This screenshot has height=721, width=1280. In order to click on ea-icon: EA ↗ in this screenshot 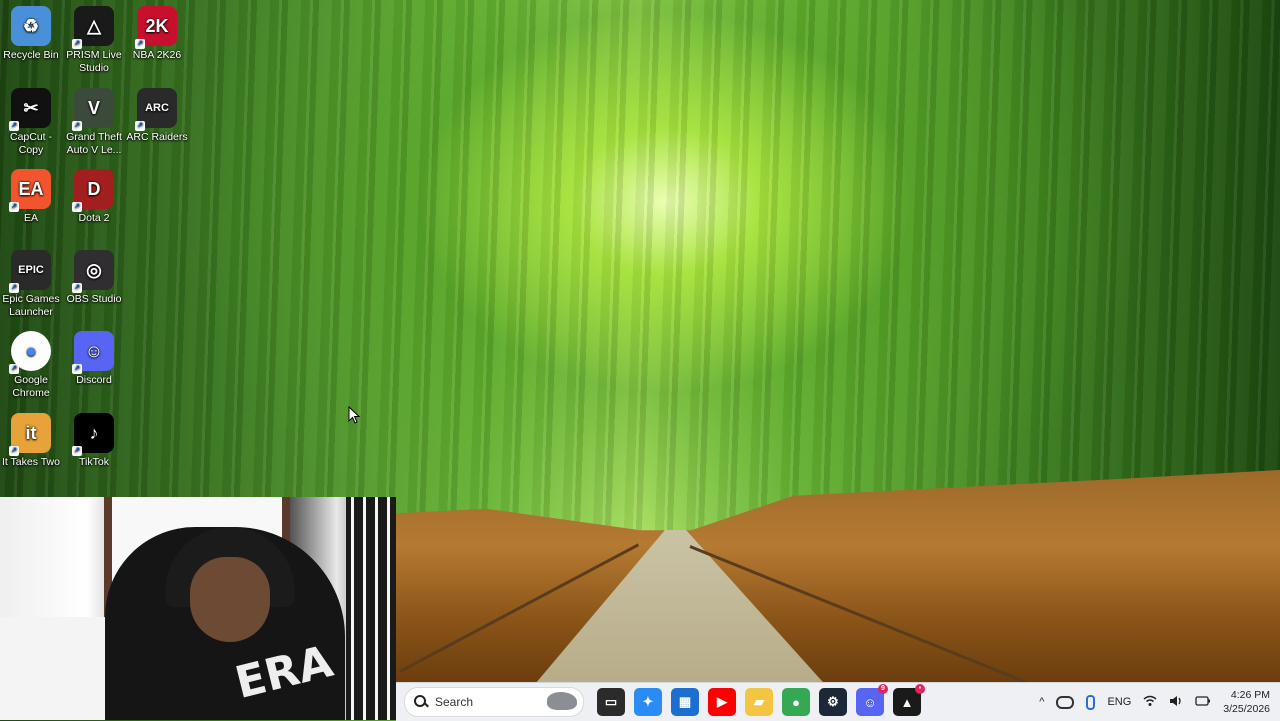, I will do `click(30, 190)`.